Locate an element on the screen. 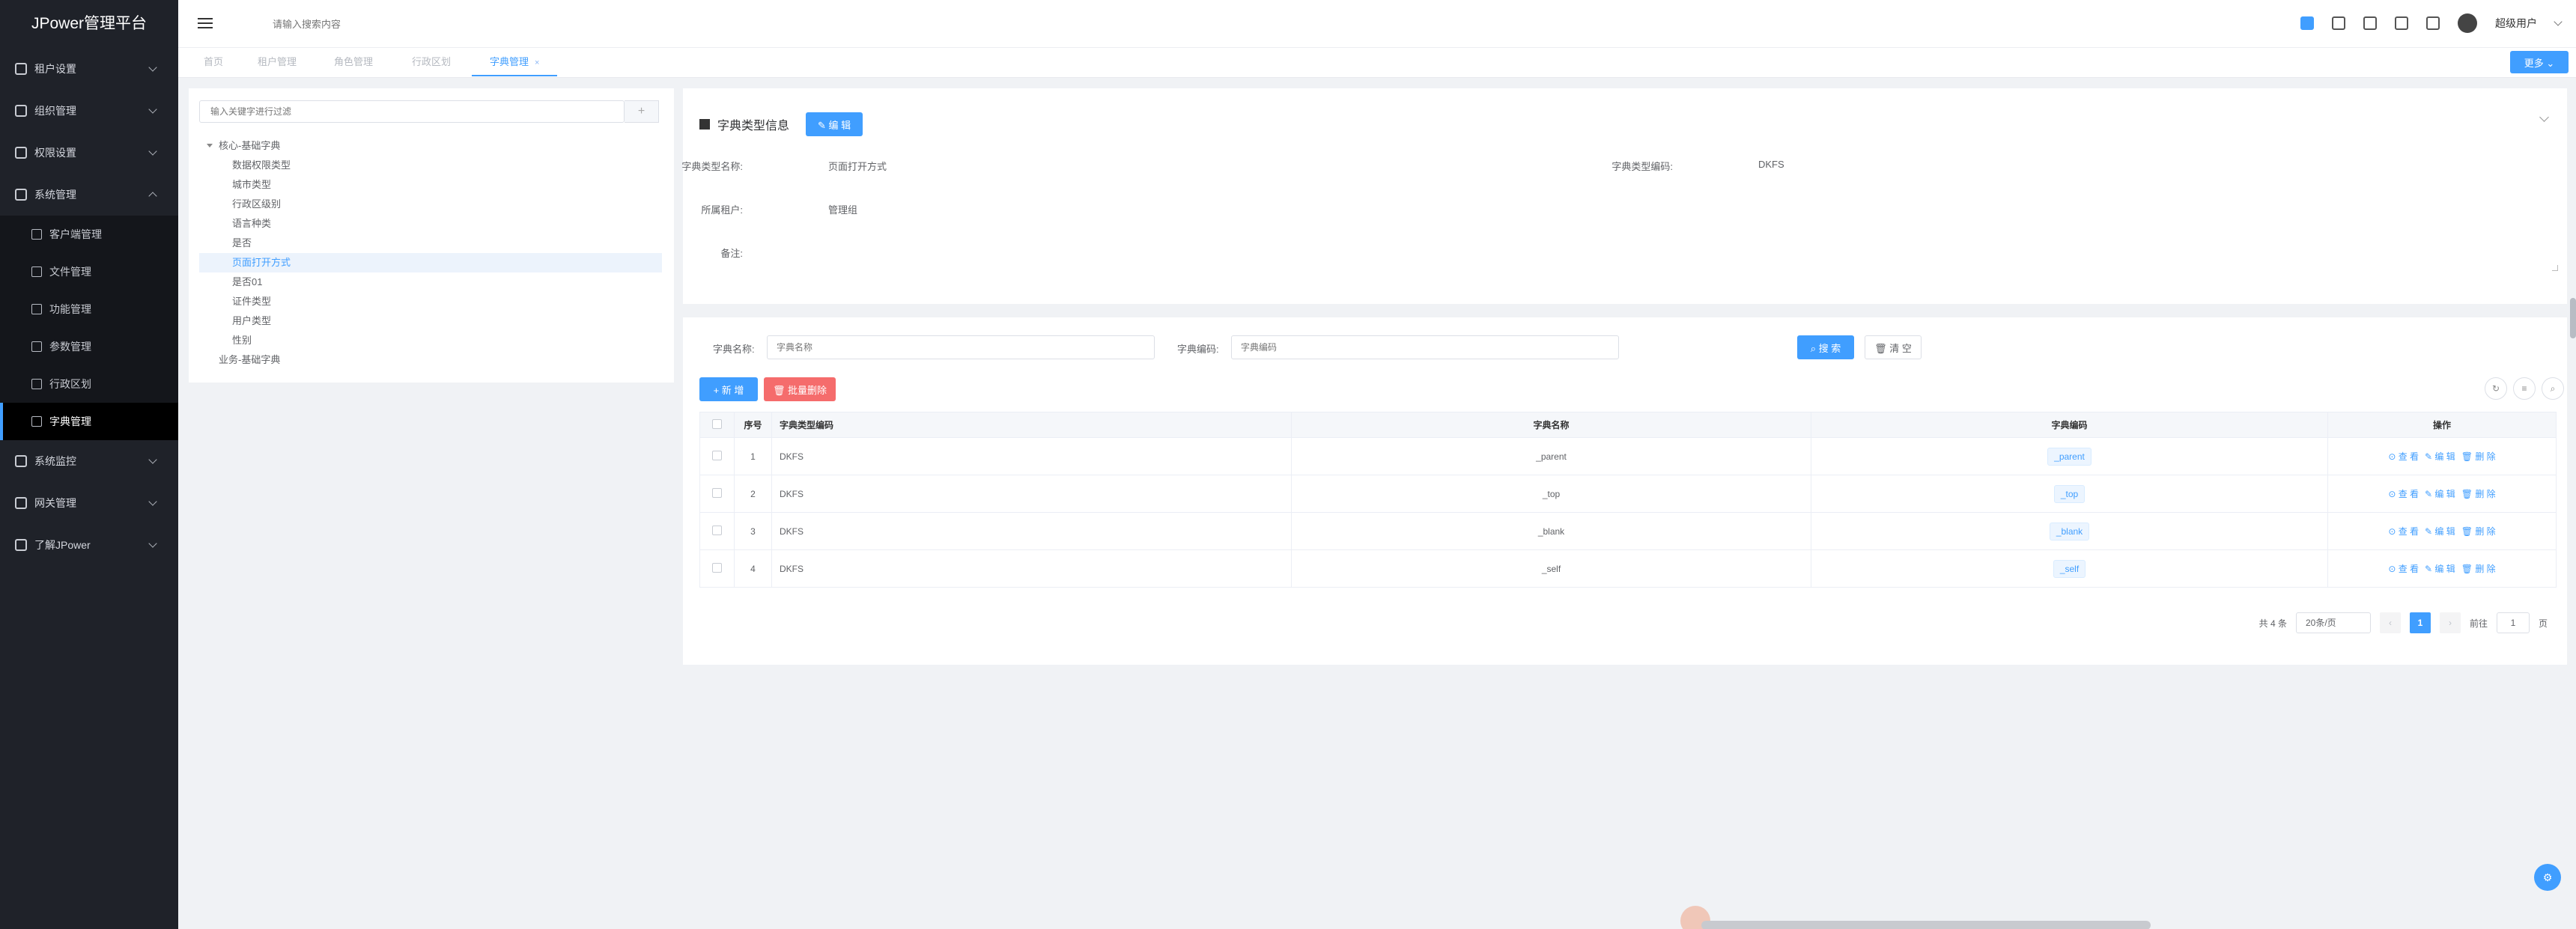  sidebar-item-dict: 字典管理 is located at coordinates (89, 421).